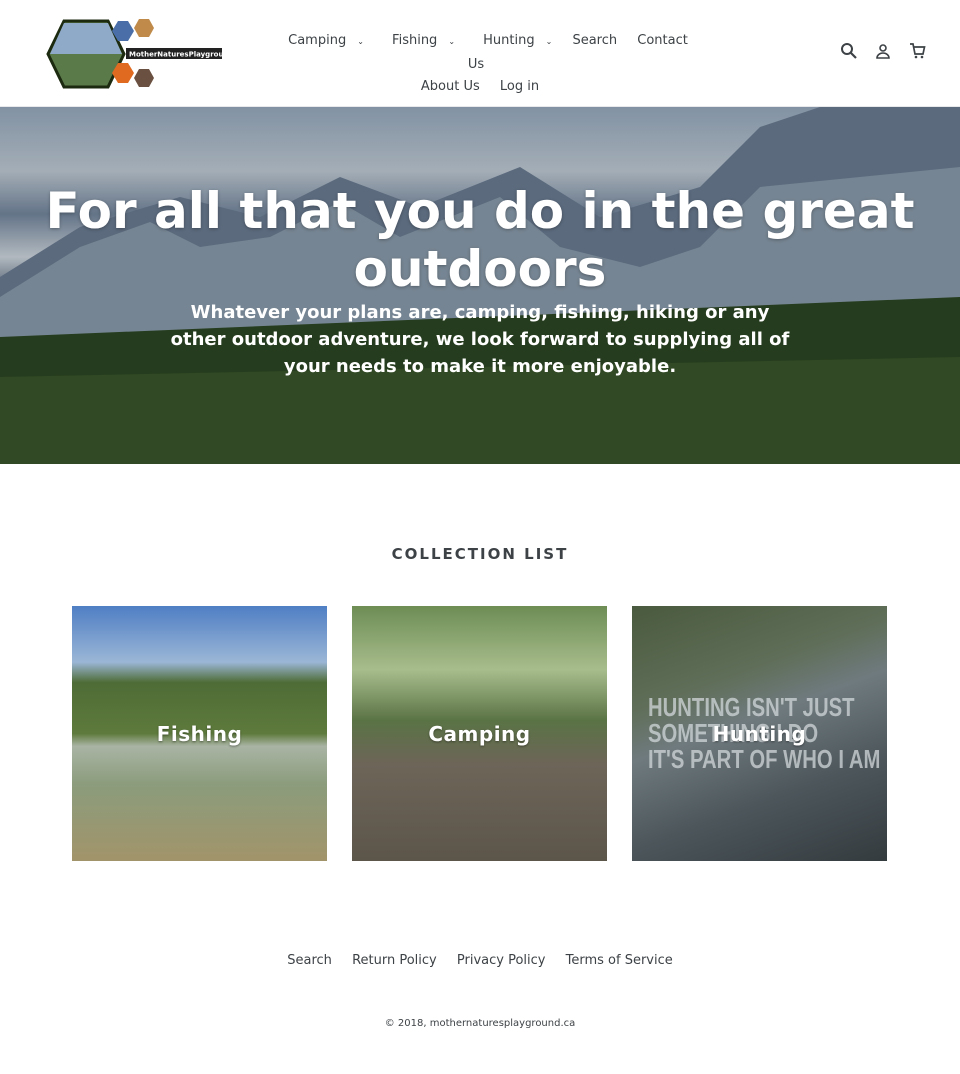  What do you see at coordinates (619, 960) in the screenshot?
I see `footer-terms-of-service: Terms of Service` at bounding box center [619, 960].